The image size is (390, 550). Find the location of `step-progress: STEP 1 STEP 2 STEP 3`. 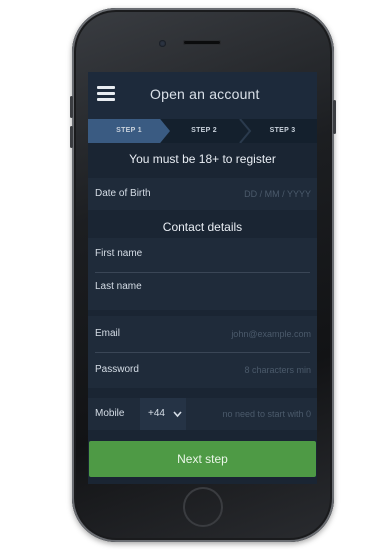

step-progress: STEP 1 STEP 2 STEP 3 is located at coordinates (202, 131).